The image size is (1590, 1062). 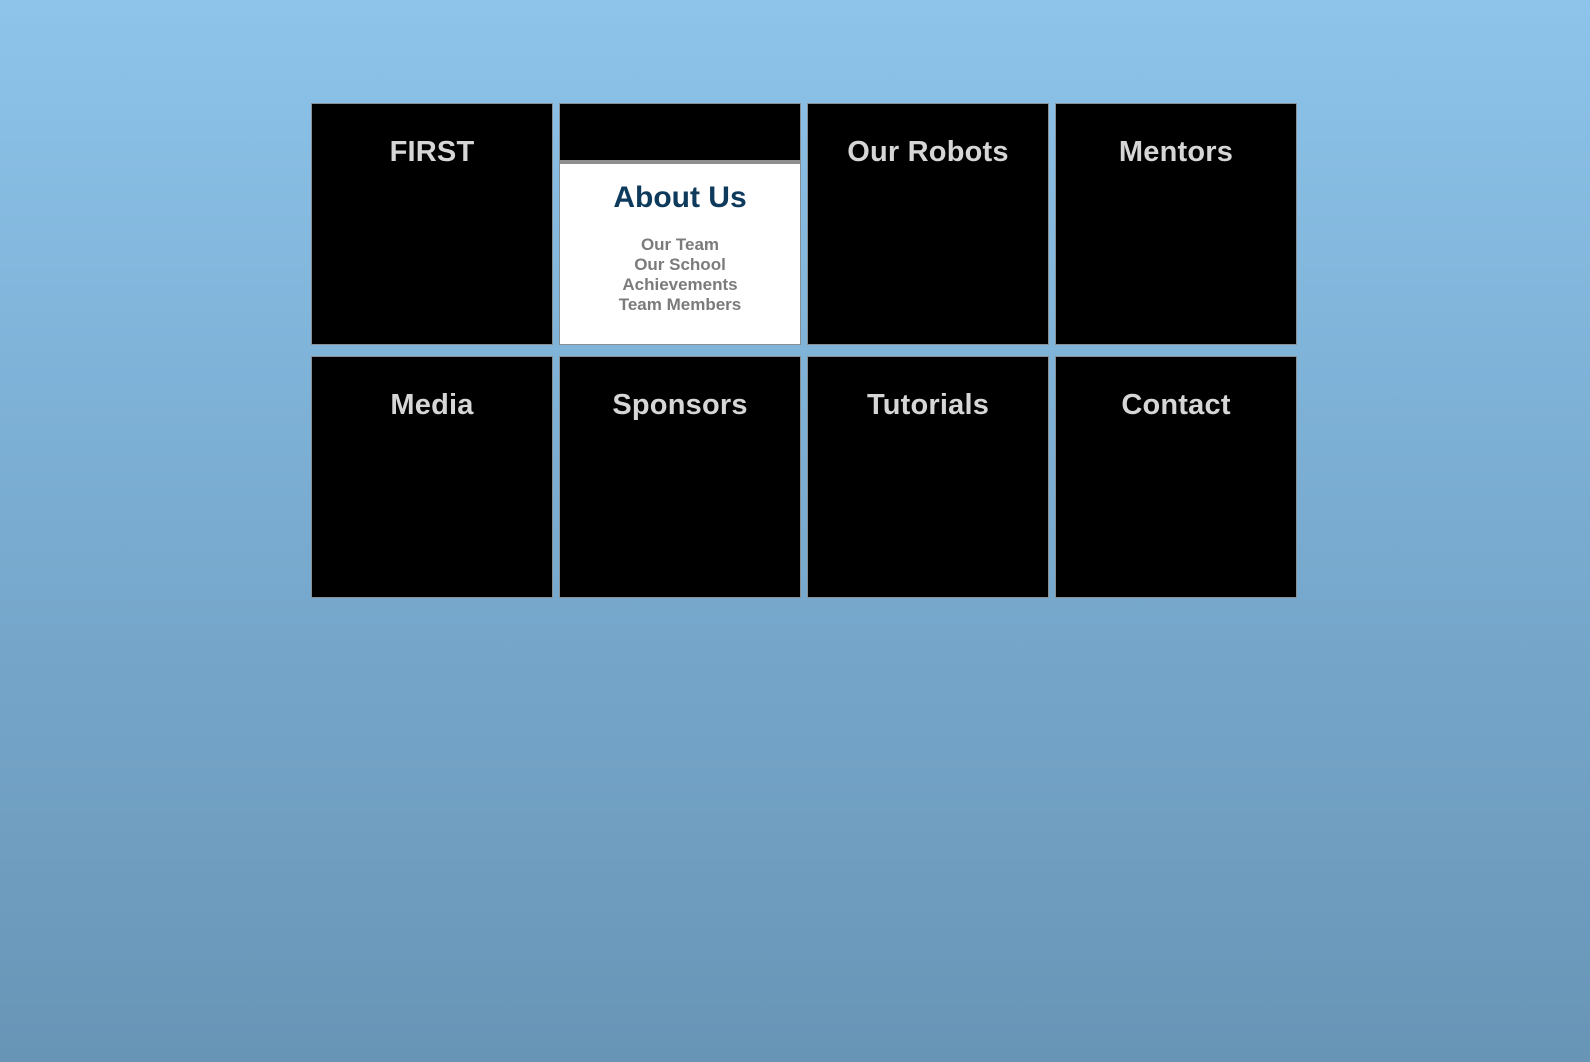 I want to click on tile-mentors-label: Mentors, so click(x=1176, y=152).